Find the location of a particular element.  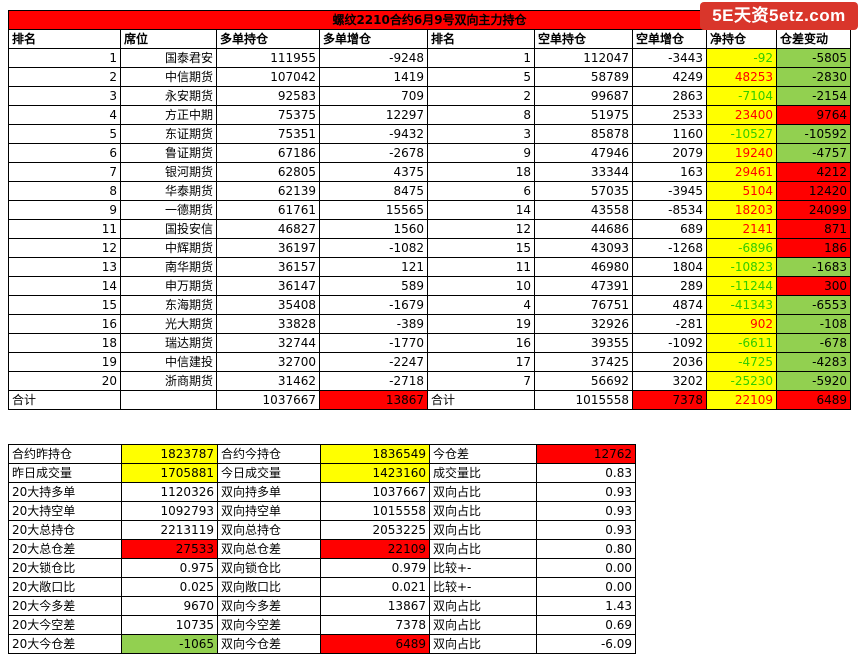

summary-value: 13867 is located at coordinates (375, 606).